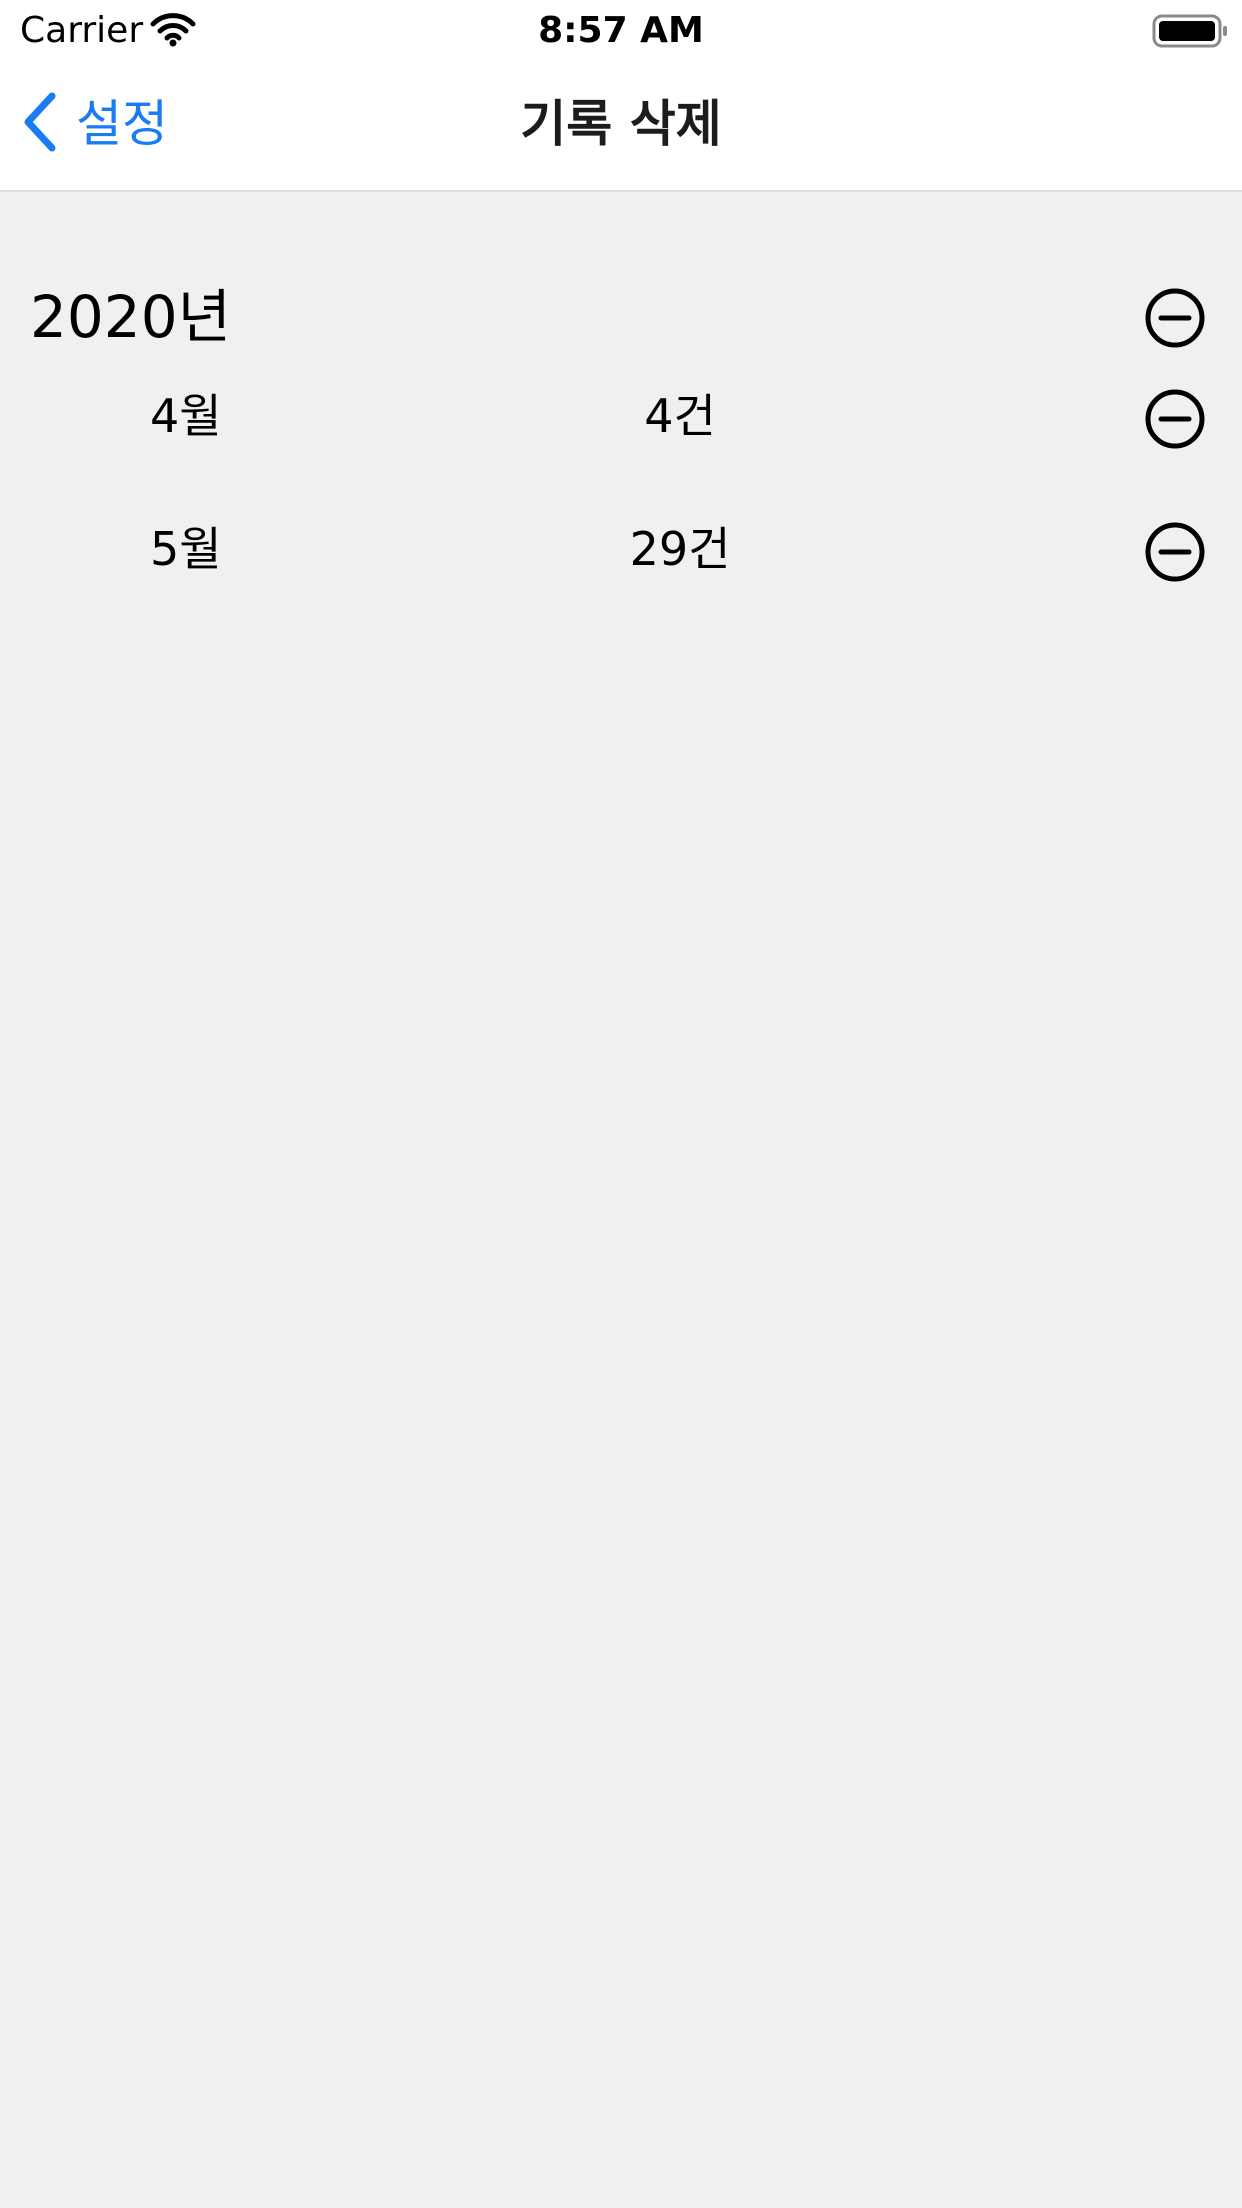 This screenshot has width=1242, height=2208. Describe the element at coordinates (621, 124) in the screenshot. I see `page-title: 기록 삭제` at that location.